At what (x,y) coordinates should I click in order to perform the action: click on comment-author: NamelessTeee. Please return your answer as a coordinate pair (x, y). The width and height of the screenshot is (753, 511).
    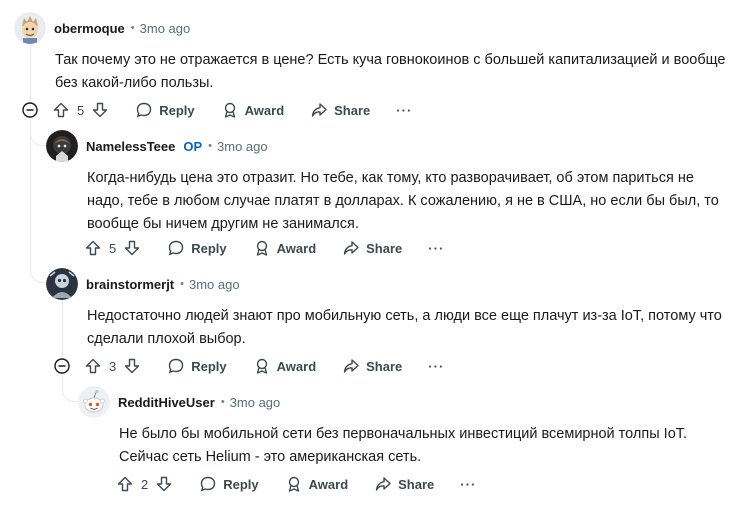
    Looking at the image, I should click on (130, 146).